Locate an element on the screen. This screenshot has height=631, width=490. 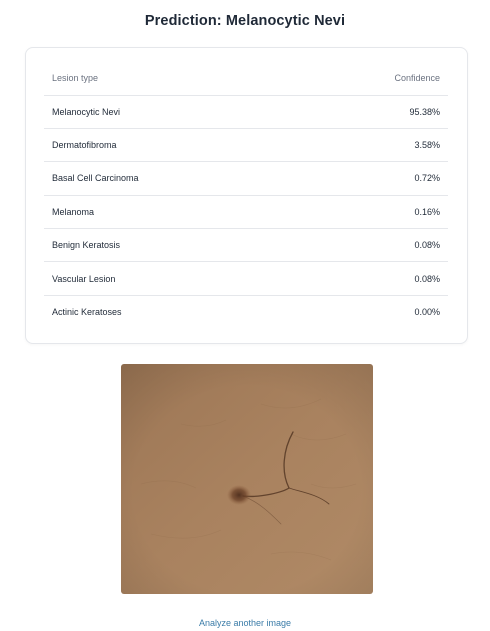
confidence-cell: 3.58% is located at coordinates (372, 145).